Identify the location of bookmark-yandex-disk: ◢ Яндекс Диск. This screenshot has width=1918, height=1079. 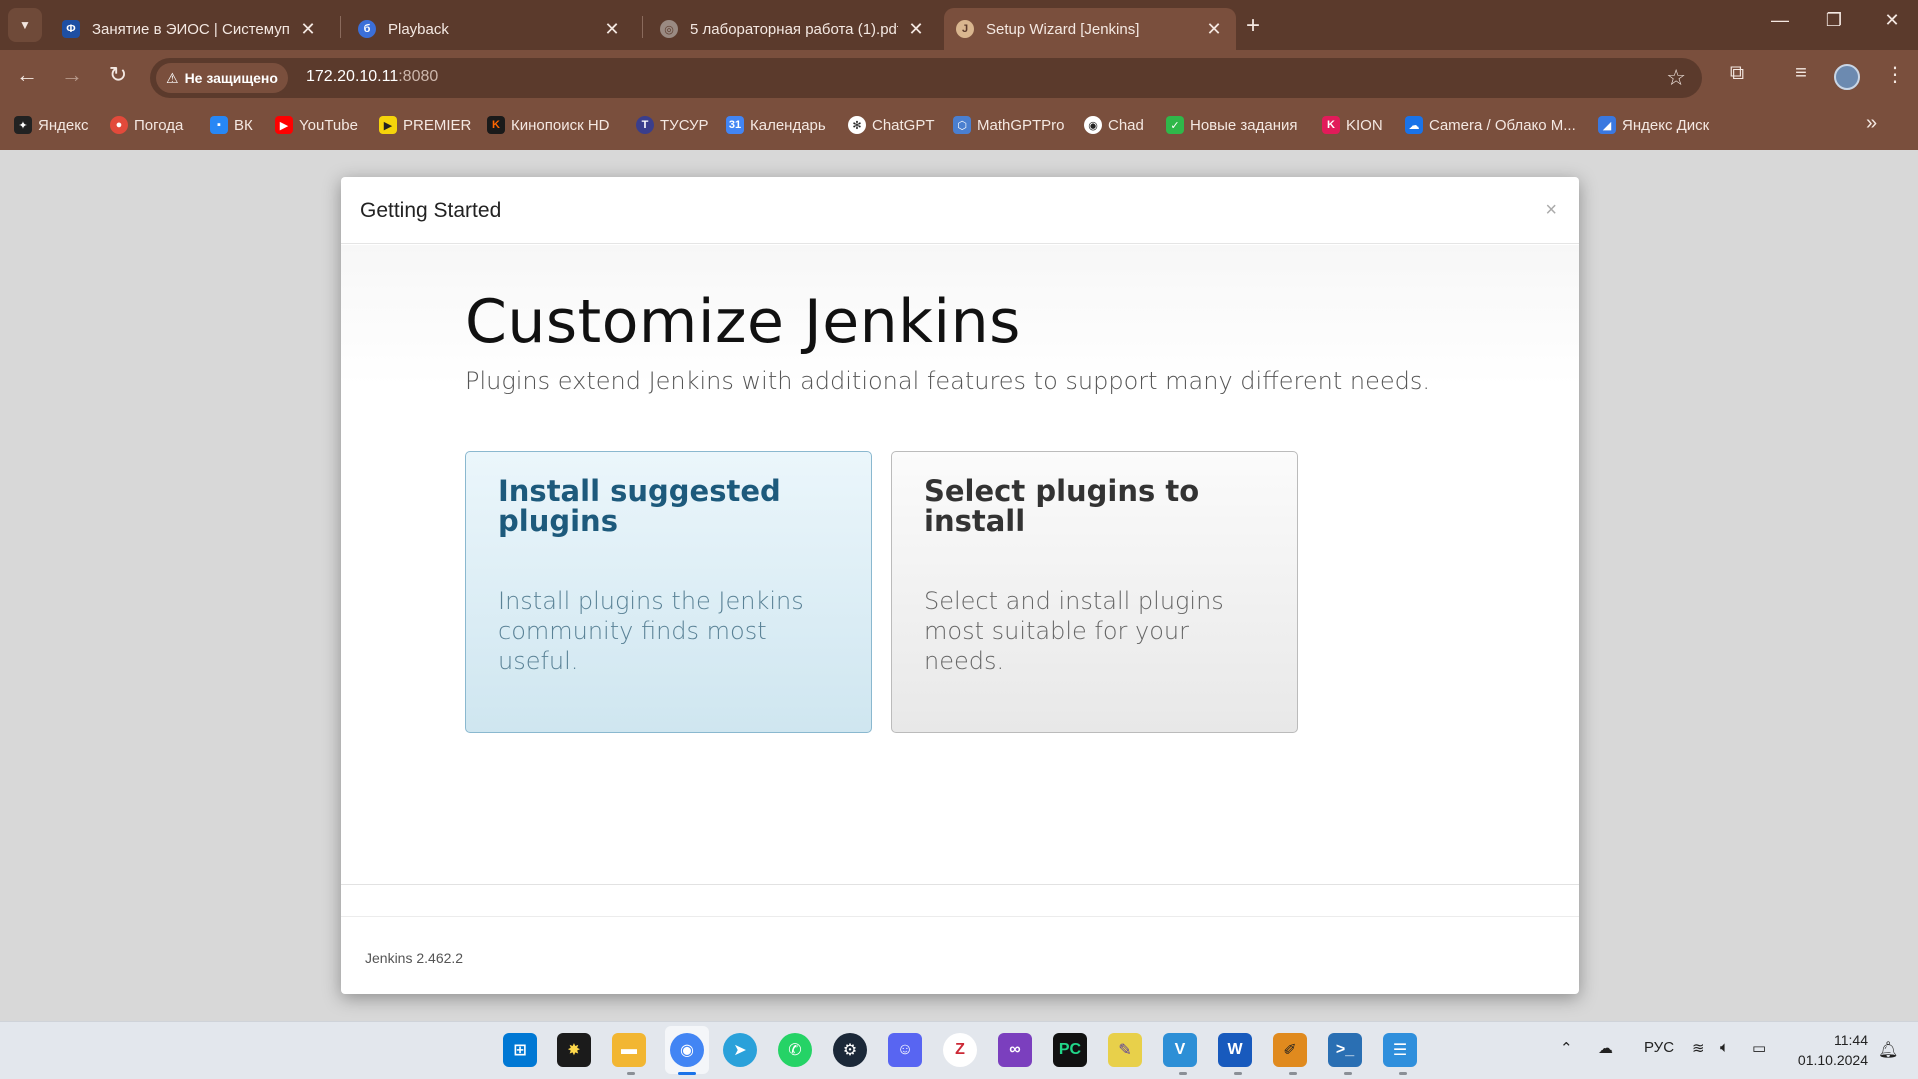
(1653, 125).